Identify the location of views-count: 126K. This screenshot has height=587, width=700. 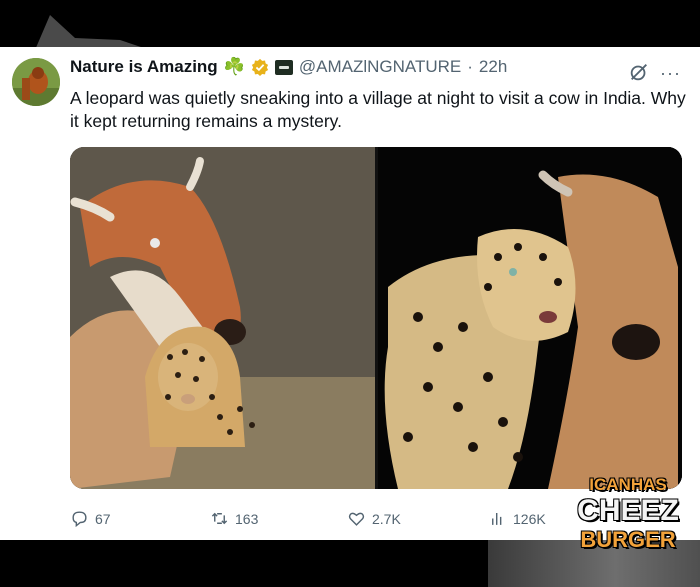
(529, 518).